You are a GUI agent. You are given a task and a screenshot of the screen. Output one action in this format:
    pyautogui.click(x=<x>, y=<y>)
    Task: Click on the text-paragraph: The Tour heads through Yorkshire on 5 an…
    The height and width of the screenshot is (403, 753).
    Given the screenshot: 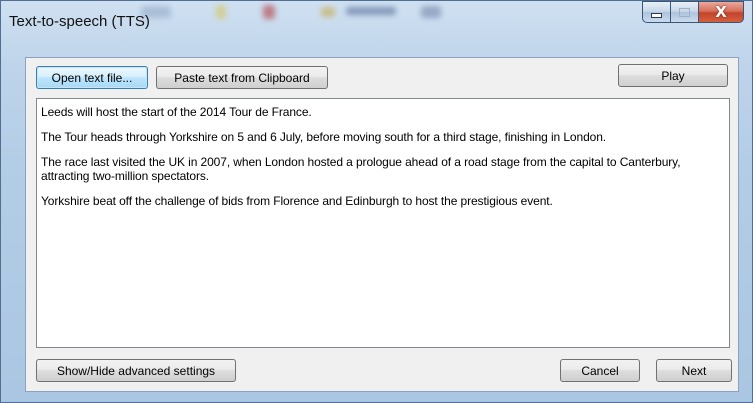 What is the action you would take?
    pyautogui.click(x=324, y=137)
    